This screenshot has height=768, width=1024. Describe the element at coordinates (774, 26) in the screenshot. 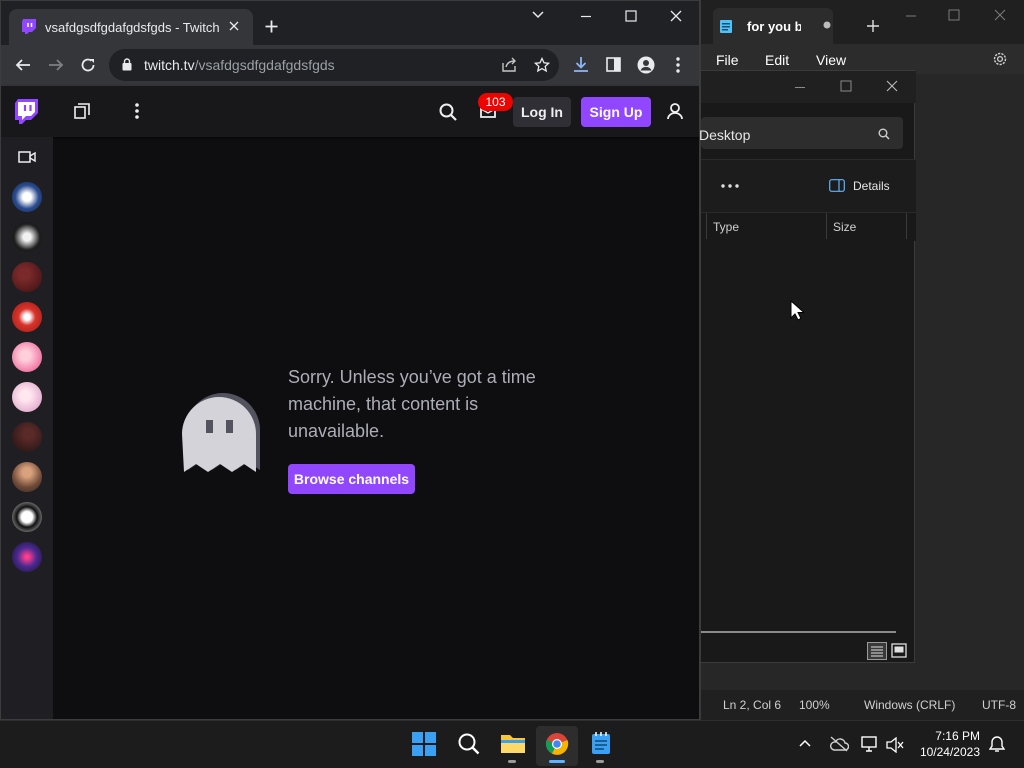

I see `notepad-tab-title: for you bro` at that location.